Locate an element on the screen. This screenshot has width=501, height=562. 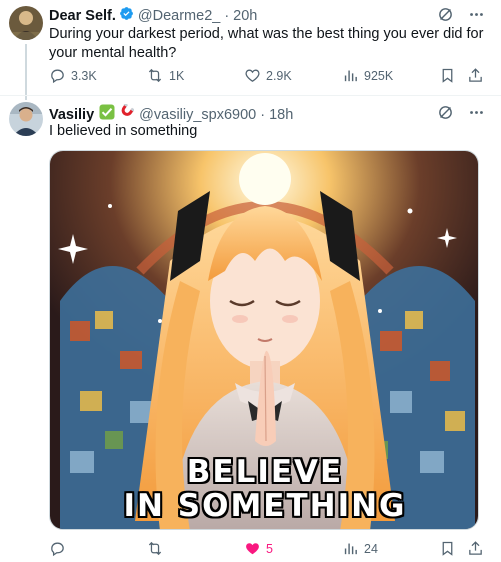
verified-badge-icon is located at coordinates (126, 16).